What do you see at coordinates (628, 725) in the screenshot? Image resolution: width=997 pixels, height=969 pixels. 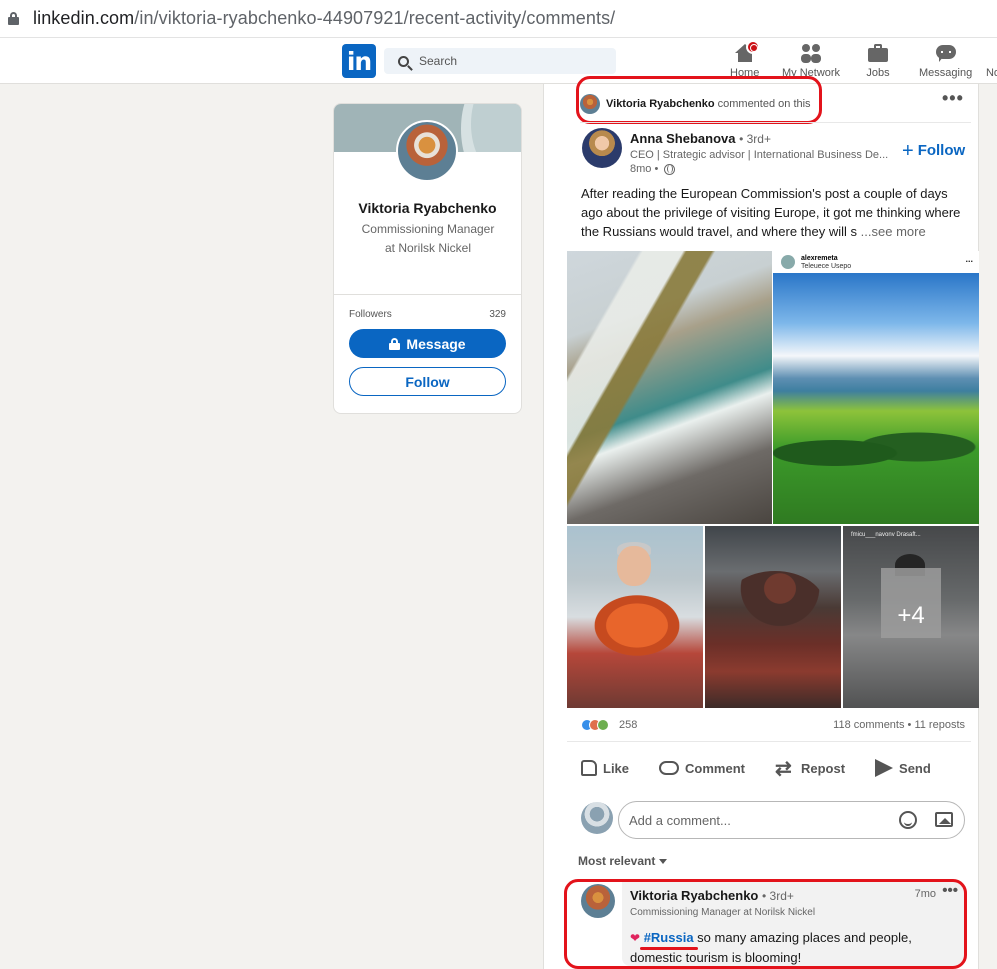 I see `reactions-count: 258` at bounding box center [628, 725].